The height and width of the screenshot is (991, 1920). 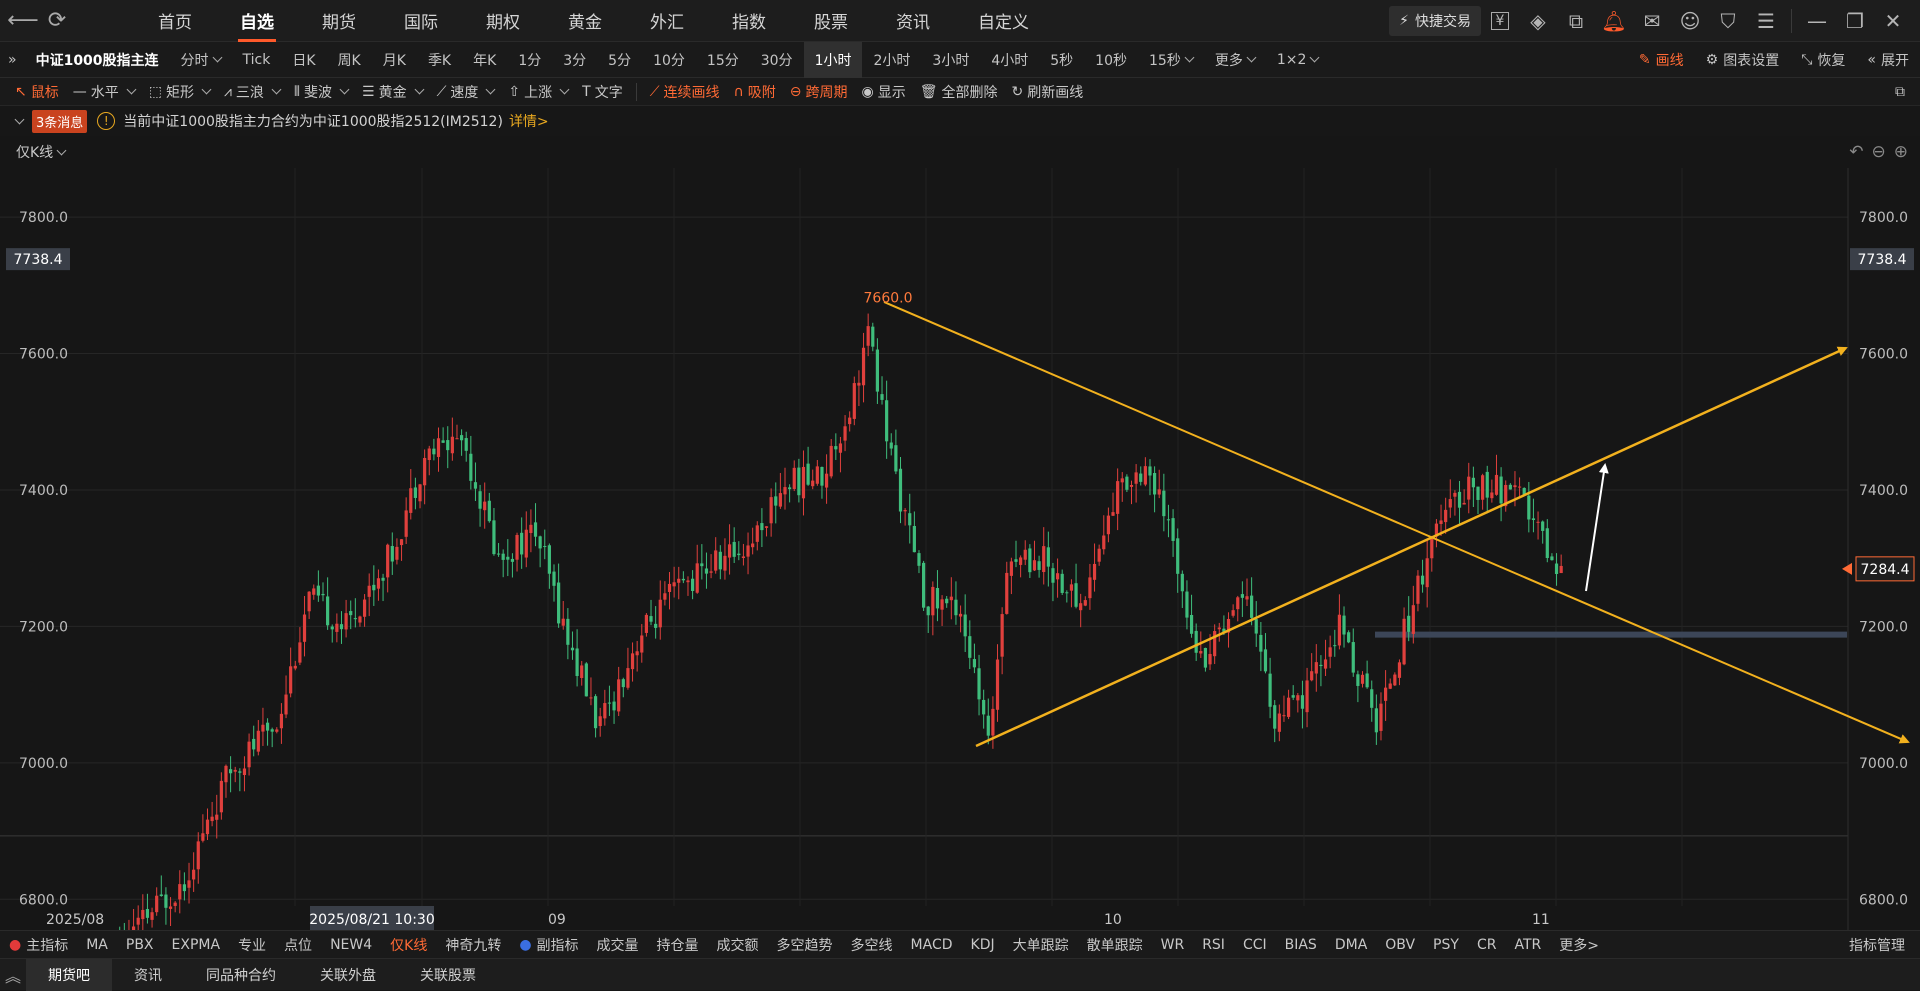 I want to click on yuan-icon: ¥, so click(x=1500, y=21).